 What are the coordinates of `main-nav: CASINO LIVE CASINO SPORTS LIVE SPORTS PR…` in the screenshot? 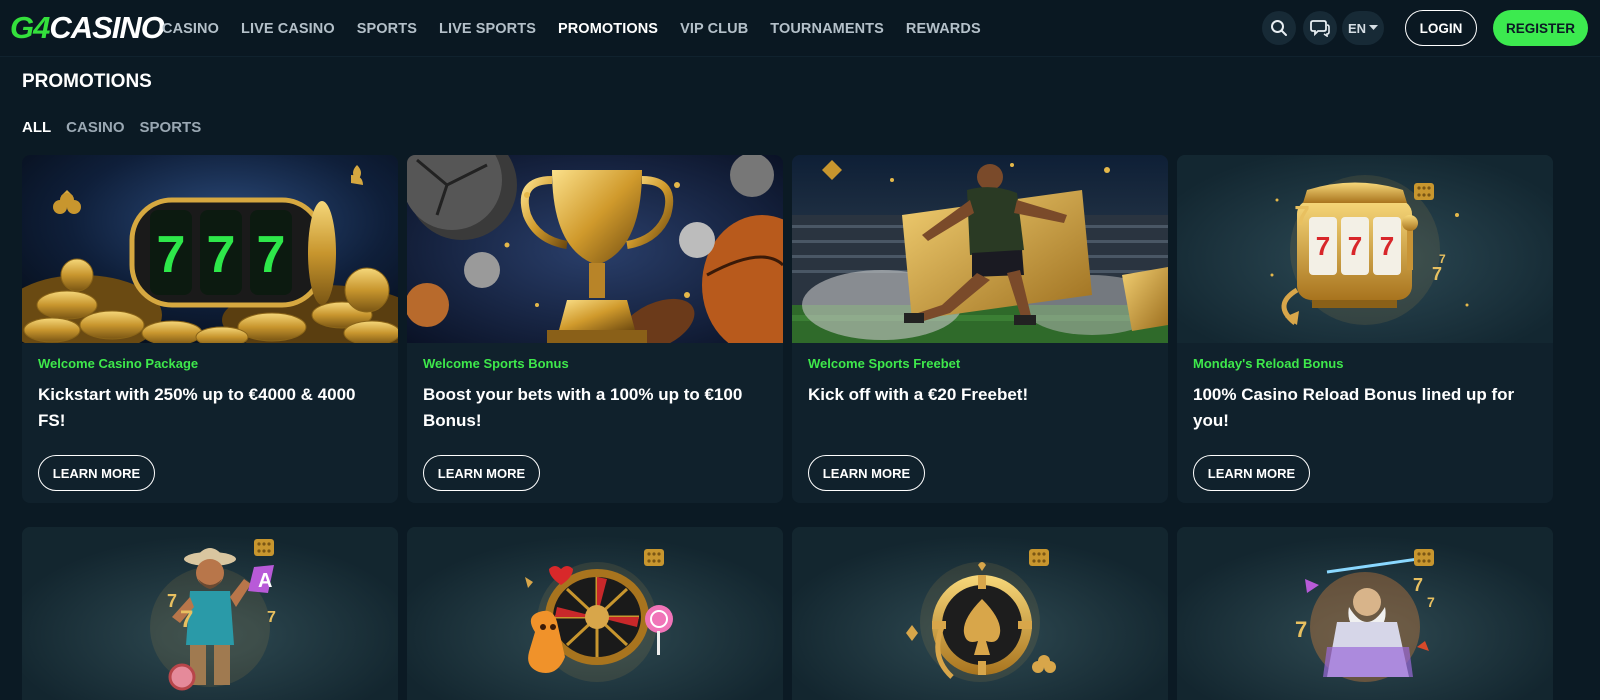 It's located at (582, 28).